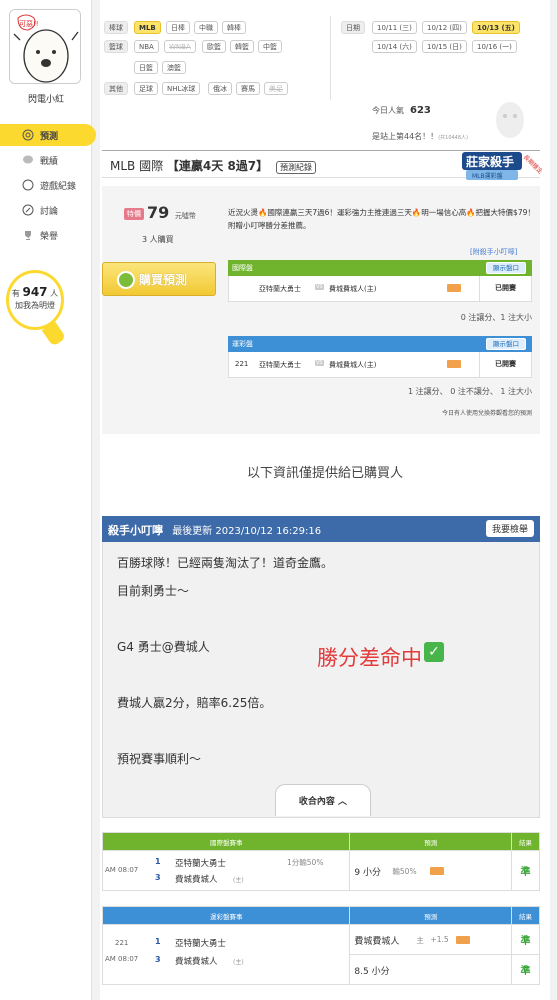 The width and height of the screenshot is (557, 1000). Describe the element at coordinates (487, 176) in the screenshot. I see `badge-sub: MLB運彩盤` at that location.